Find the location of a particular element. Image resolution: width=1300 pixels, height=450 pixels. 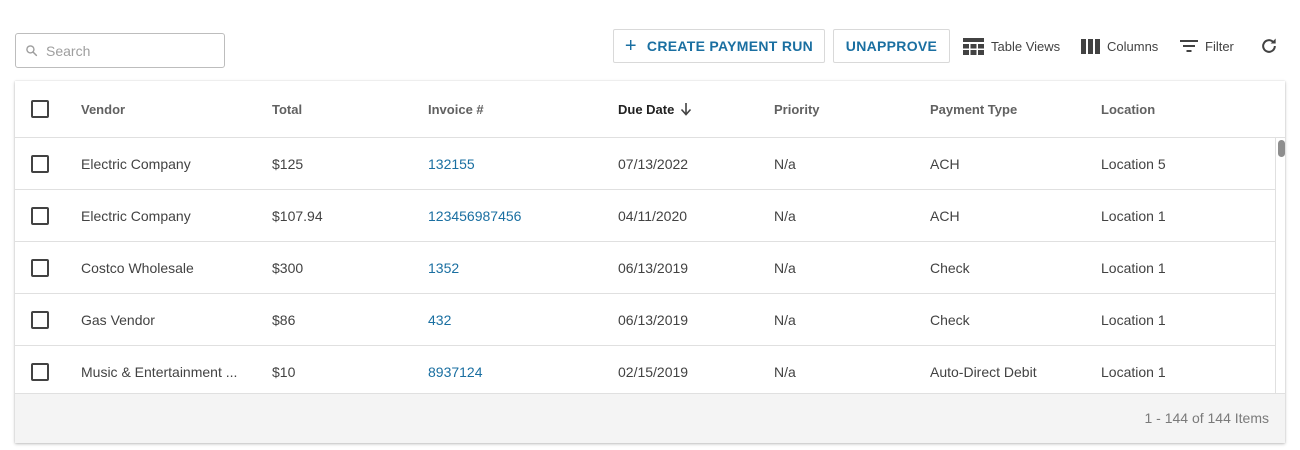

column-header-payment-type: Payment Type is located at coordinates (1010, 109).